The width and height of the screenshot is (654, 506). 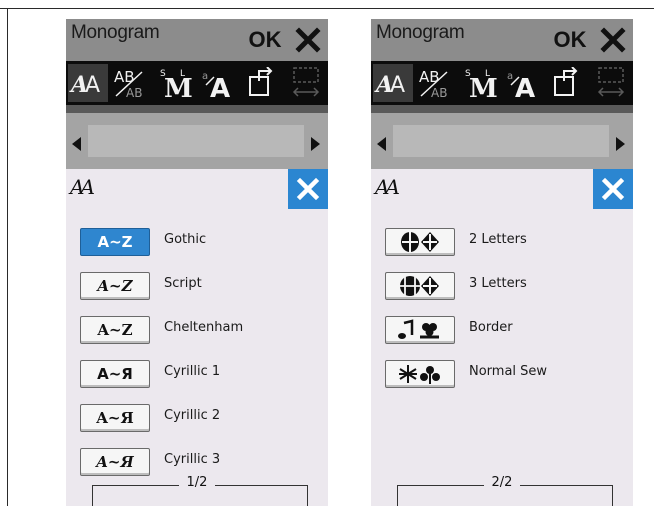 What do you see at coordinates (115, 462) in the screenshot?
I see `cyrillic-3-swatch: A~Я` at bounding box center [115, 462].